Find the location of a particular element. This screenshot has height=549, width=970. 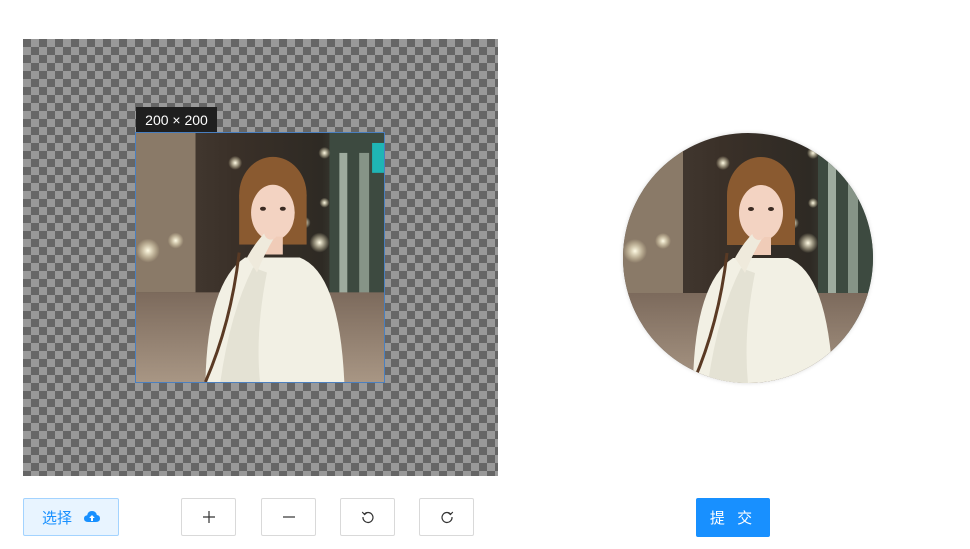

rotate-right-icon is located at coordinates (447, 517).